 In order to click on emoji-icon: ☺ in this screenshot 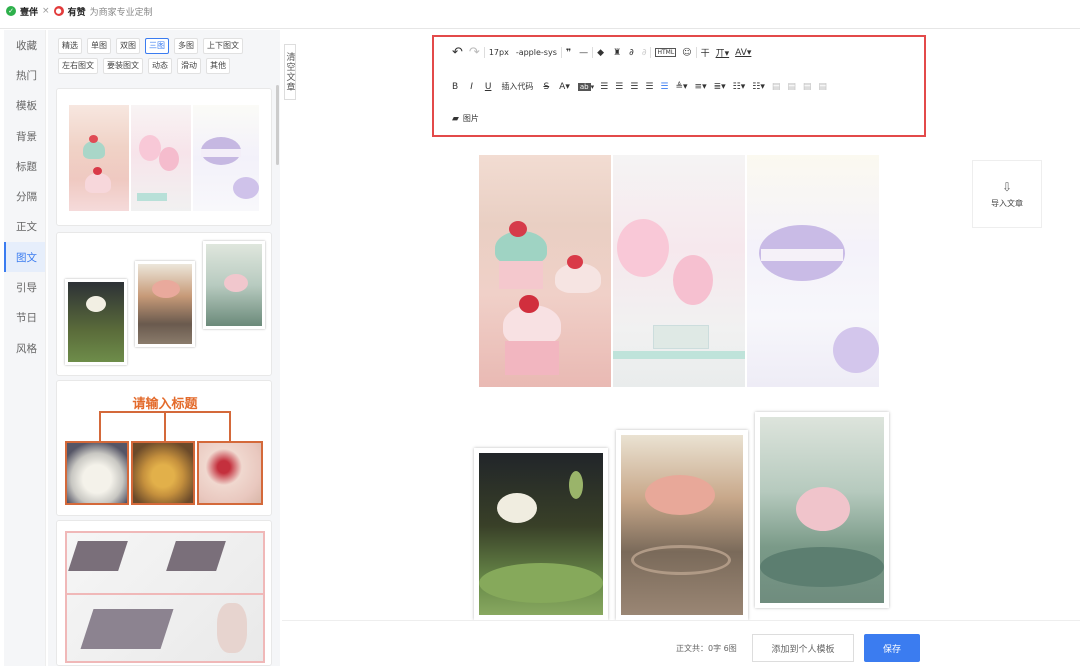, I will do `click(686, 53)`.